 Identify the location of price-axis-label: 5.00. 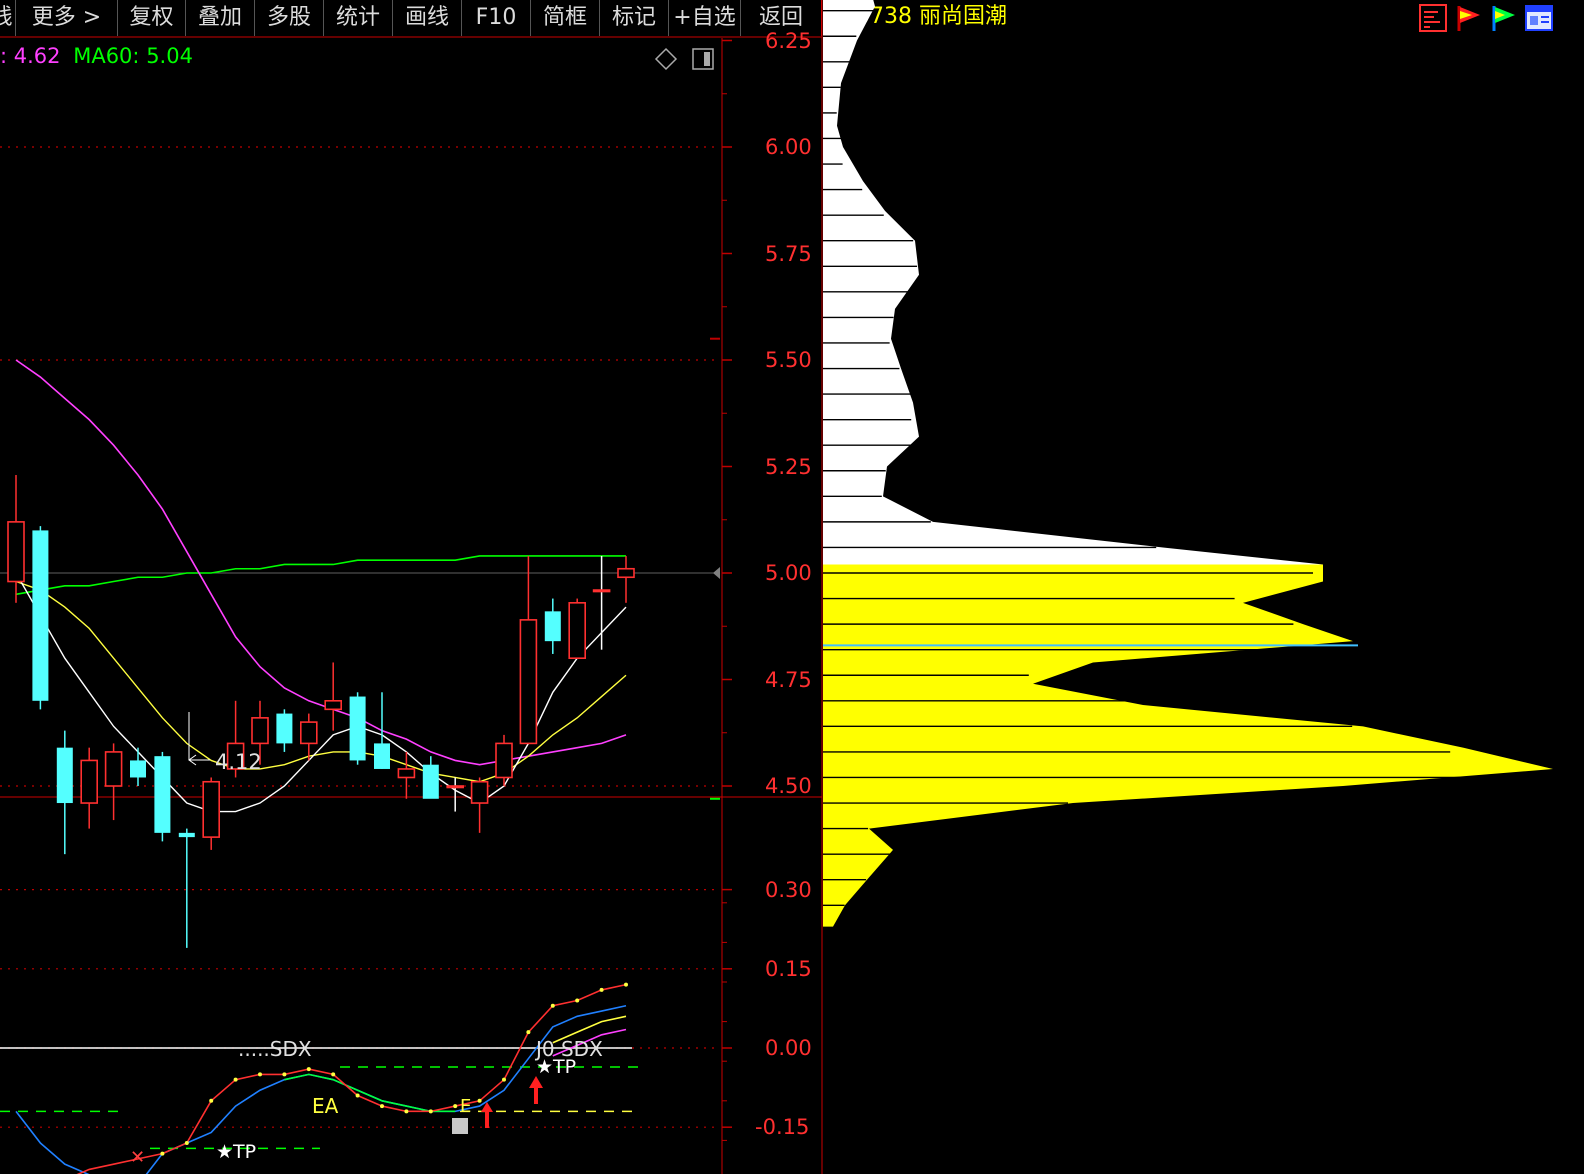
(788, 573).